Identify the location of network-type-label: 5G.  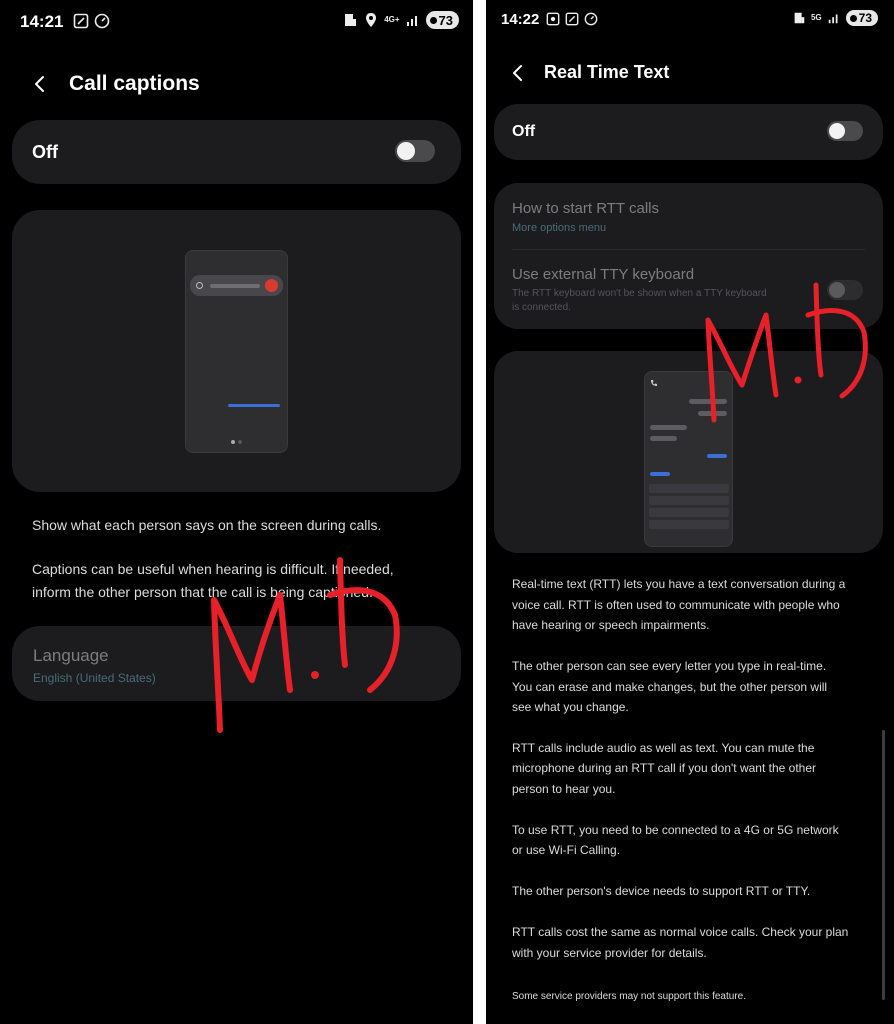
(816, 17).